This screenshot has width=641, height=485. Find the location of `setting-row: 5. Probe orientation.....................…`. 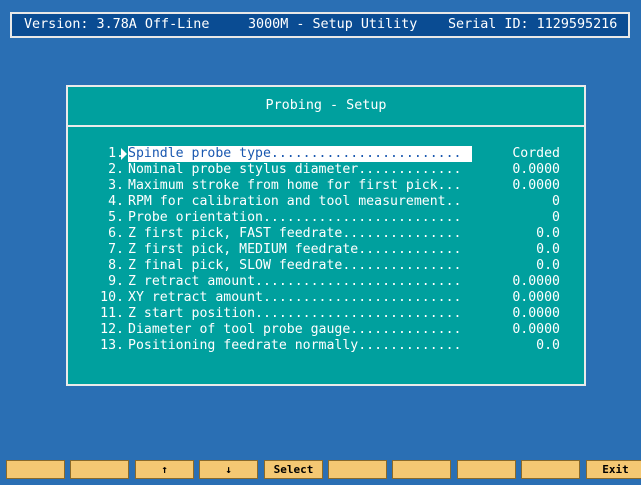

setting-row: 5. Probe orientation.....................… is located at coordinates (326, 218).